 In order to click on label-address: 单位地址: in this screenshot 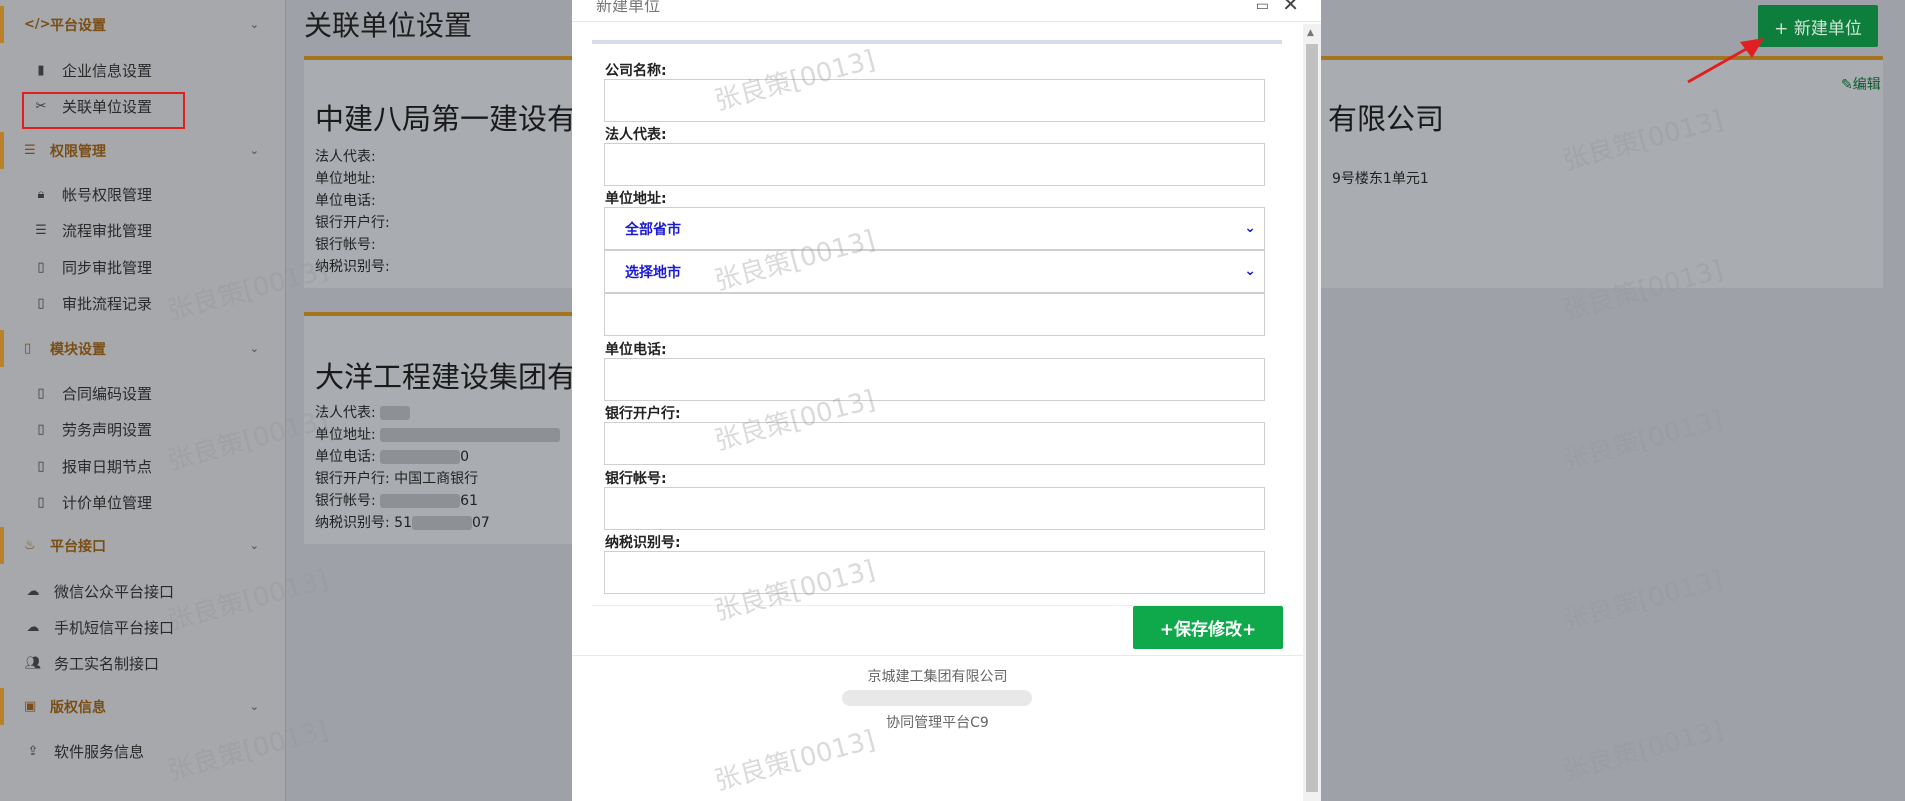, I will do `click(636, 199)`.